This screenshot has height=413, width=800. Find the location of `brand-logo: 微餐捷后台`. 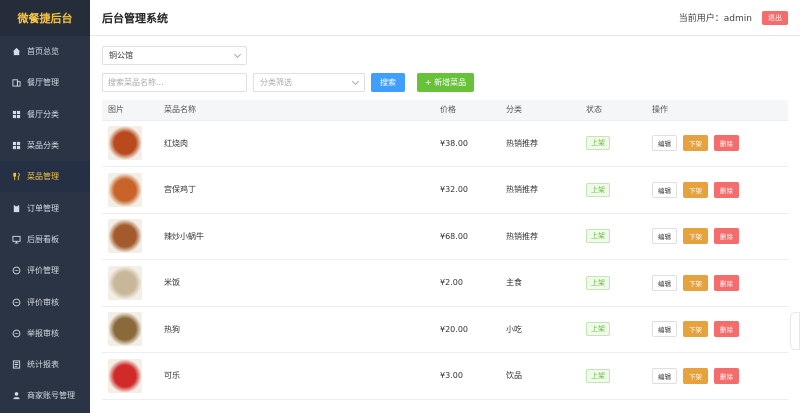

brand-logo: 微餐捷后台 is located at coordinates (45, 18).